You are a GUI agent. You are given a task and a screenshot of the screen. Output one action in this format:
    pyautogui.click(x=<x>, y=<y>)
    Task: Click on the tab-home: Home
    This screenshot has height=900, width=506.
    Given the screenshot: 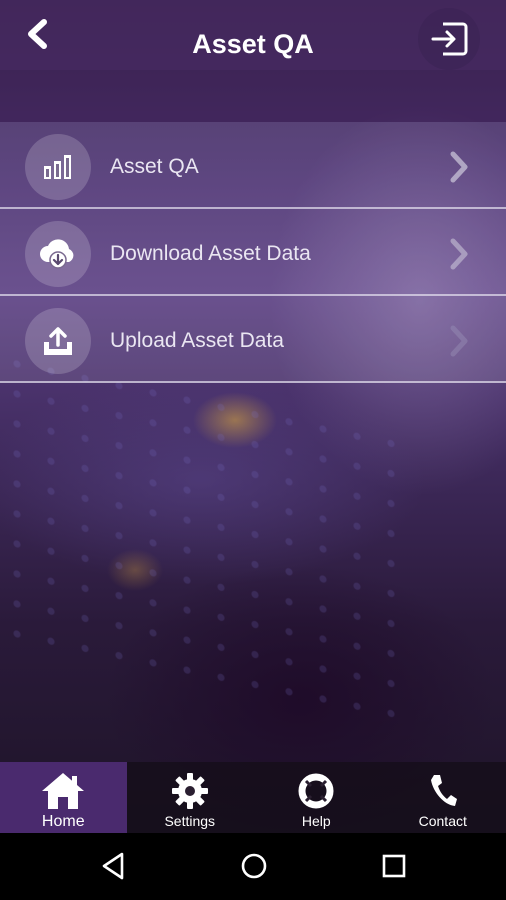 What is the action you would take?
    pyautogui.click(x=63, y=797)
    